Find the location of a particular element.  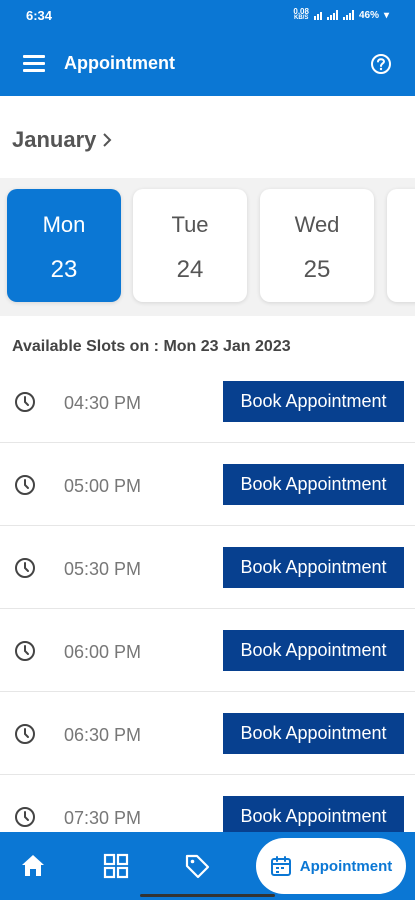

status-time: 6:34 is located at coordinates (39, 15).